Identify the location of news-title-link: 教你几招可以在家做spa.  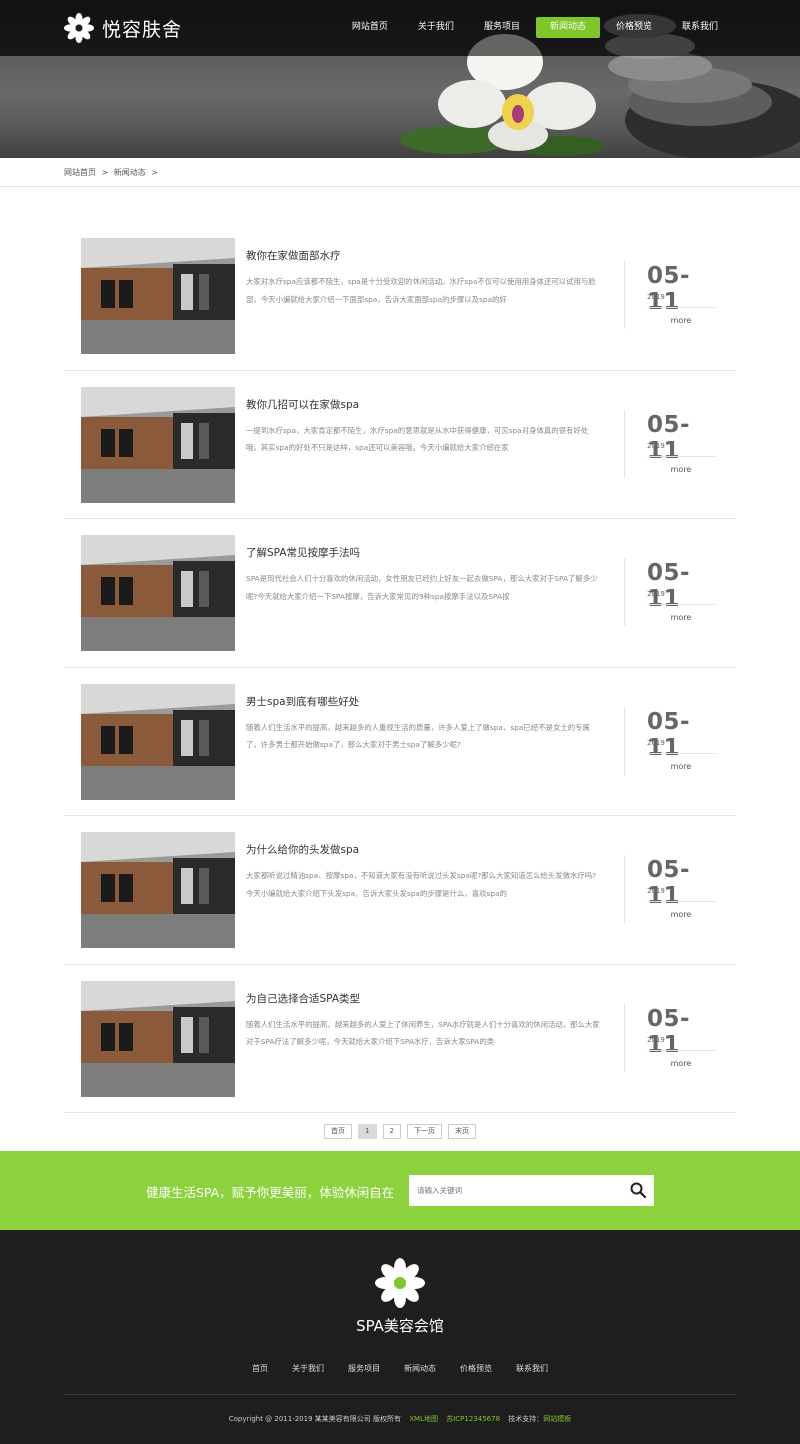
(302, 404).